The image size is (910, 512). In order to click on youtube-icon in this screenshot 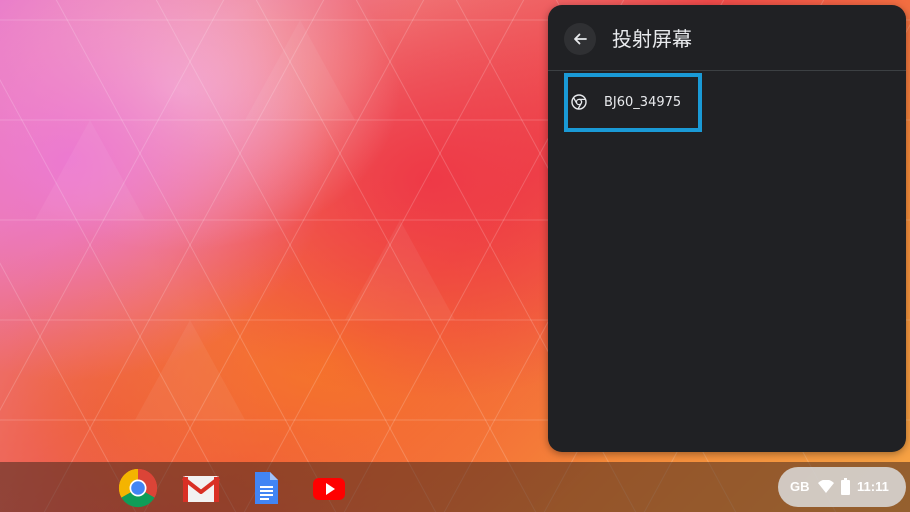, I will do `click(329, 489)`.